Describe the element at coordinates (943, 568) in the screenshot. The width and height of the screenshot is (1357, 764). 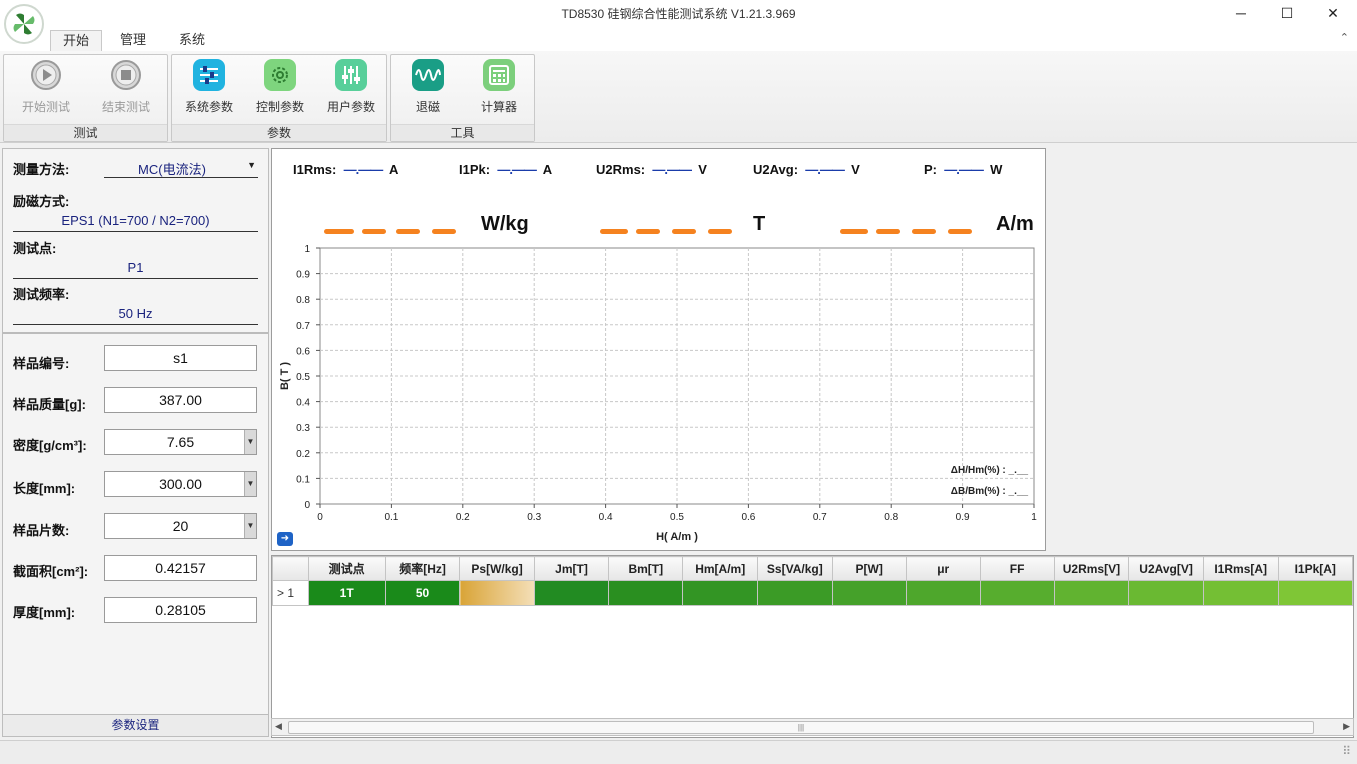
I see `column-header: μr` at that location.